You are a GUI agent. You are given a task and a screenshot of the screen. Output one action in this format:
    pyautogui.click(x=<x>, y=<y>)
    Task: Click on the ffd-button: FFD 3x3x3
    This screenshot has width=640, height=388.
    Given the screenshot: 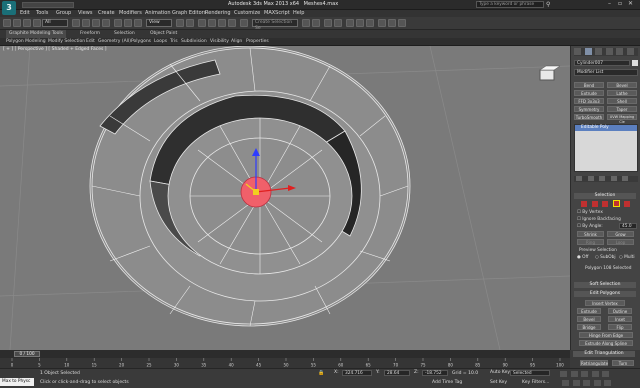 What is the action you would take?
    pyautogui.click(x=589, y=101)
    